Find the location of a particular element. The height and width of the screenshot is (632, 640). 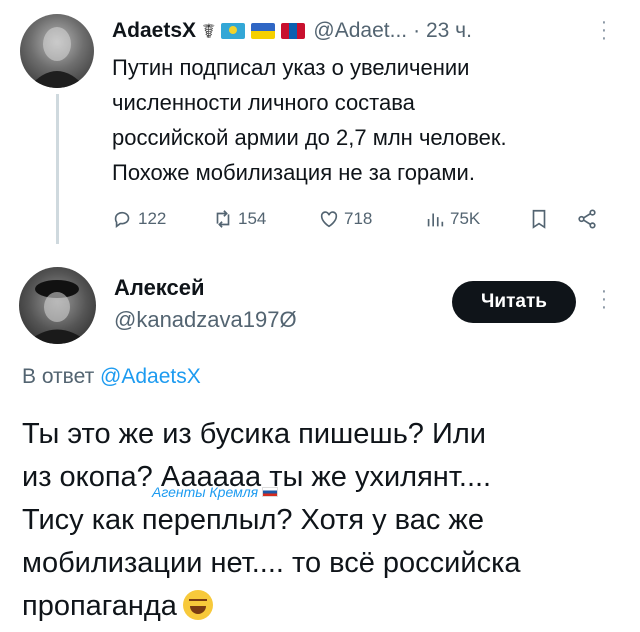

reply-context: В ответ @AdaetsX is located at coordinates (111, 377).